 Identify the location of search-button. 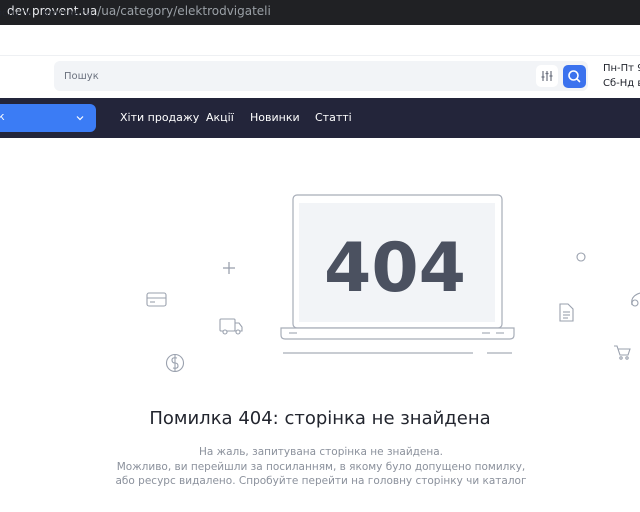
(574, 76).